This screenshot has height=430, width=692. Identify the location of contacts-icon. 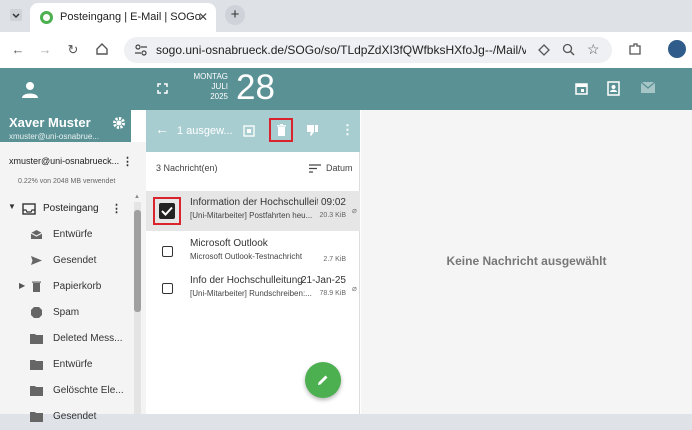
(613, 88).